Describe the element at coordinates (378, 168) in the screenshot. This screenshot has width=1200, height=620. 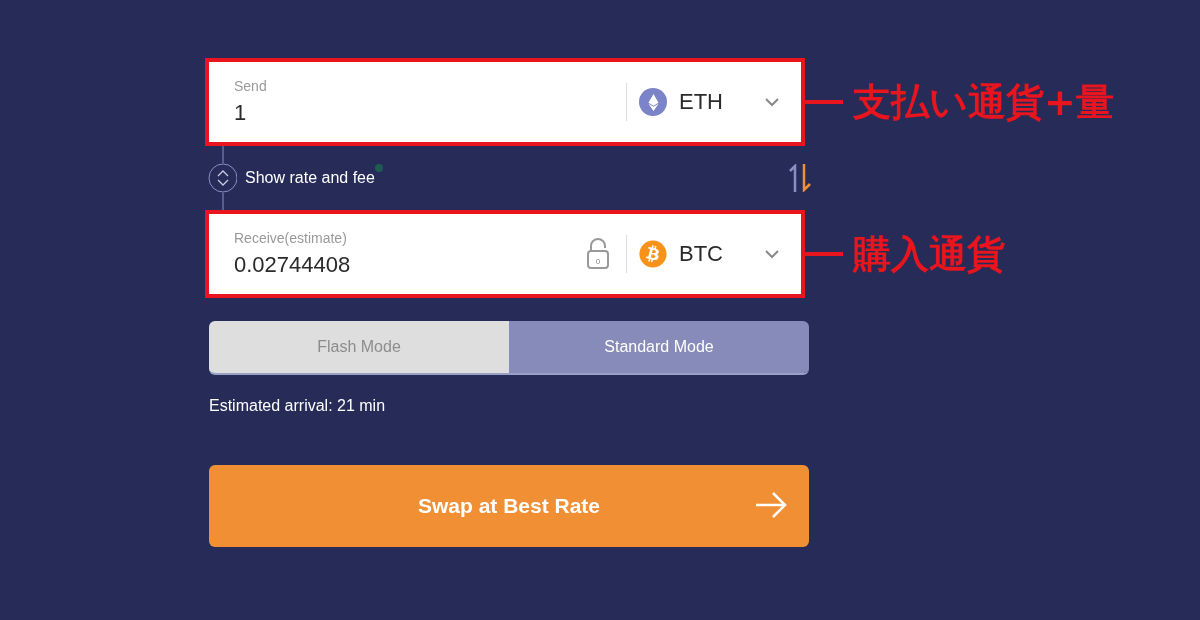
I see `notification-dot-icon` at that location.